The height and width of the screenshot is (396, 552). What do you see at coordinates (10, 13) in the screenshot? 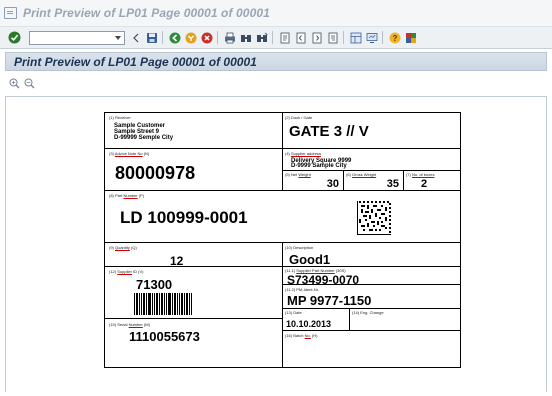
I see `window-menu-icon` at bounding box center [10, 13].